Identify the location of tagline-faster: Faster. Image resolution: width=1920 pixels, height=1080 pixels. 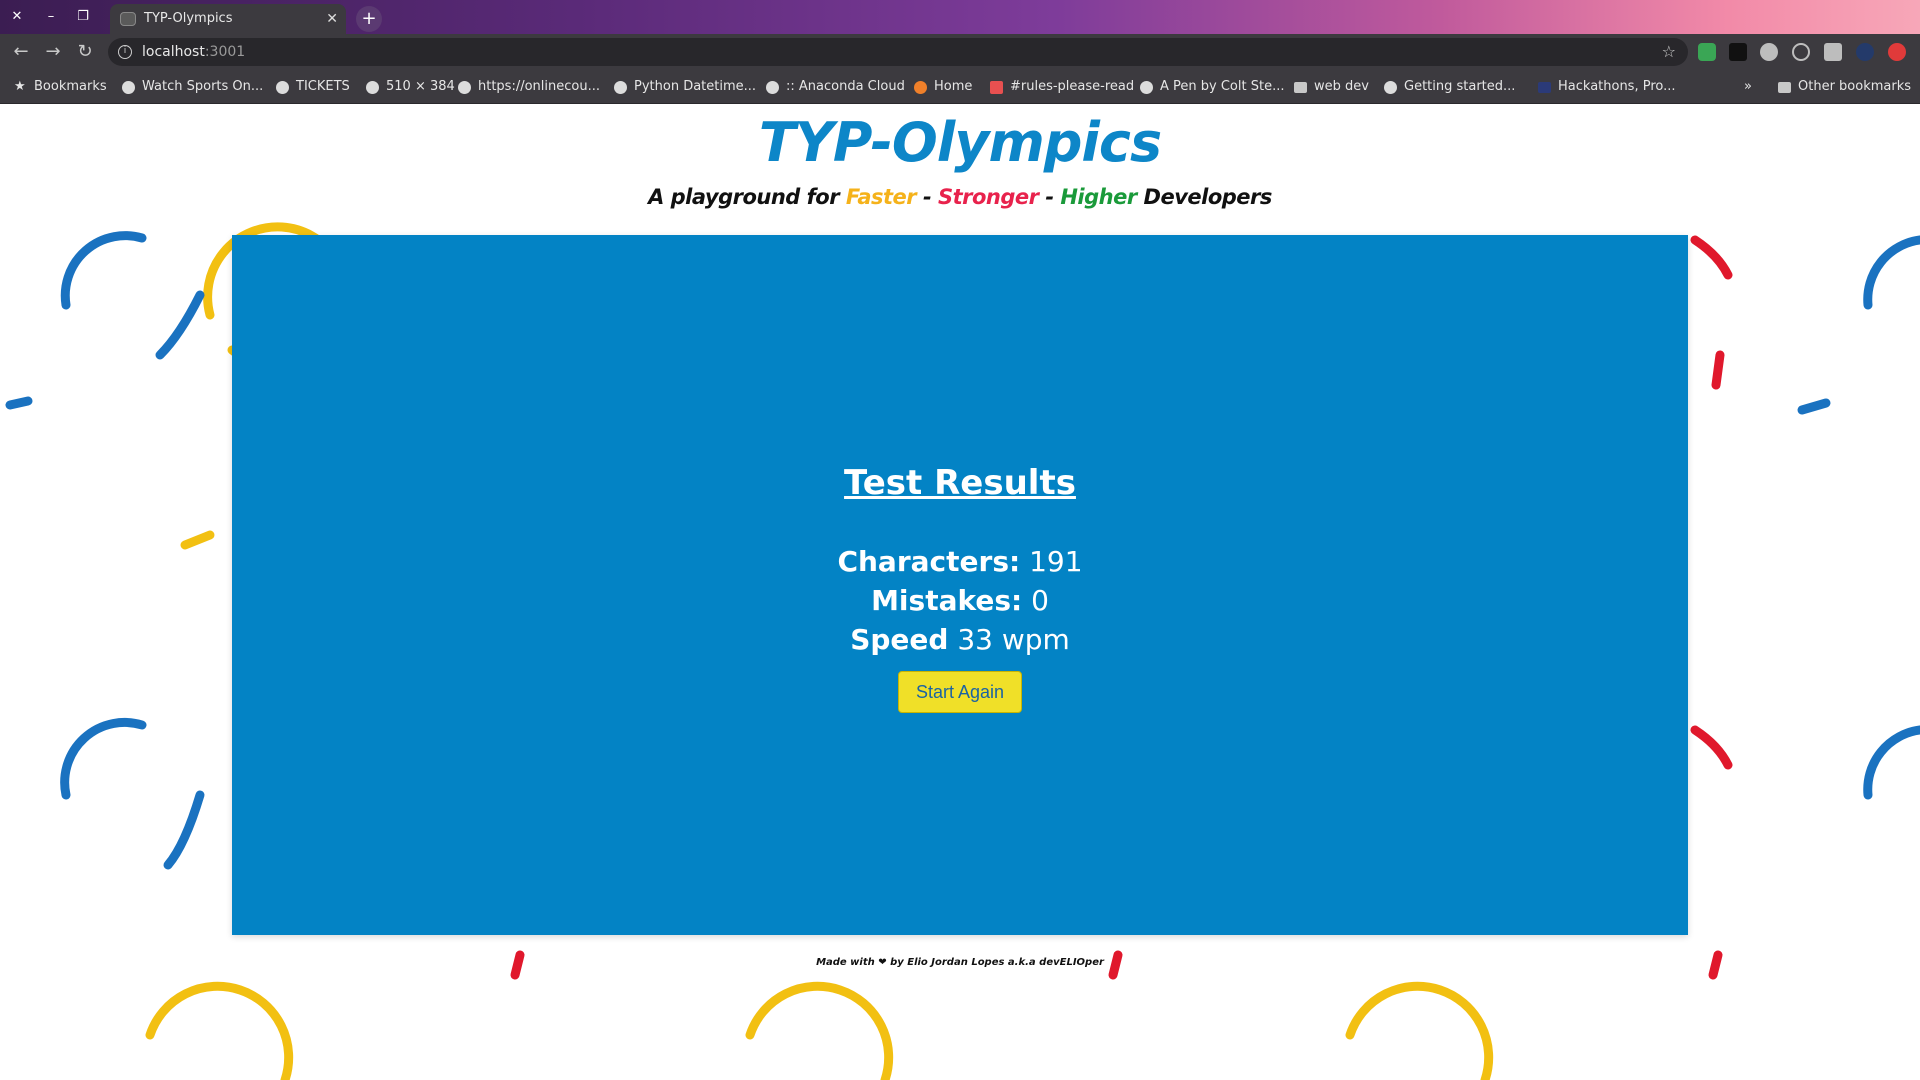
(881, 197).